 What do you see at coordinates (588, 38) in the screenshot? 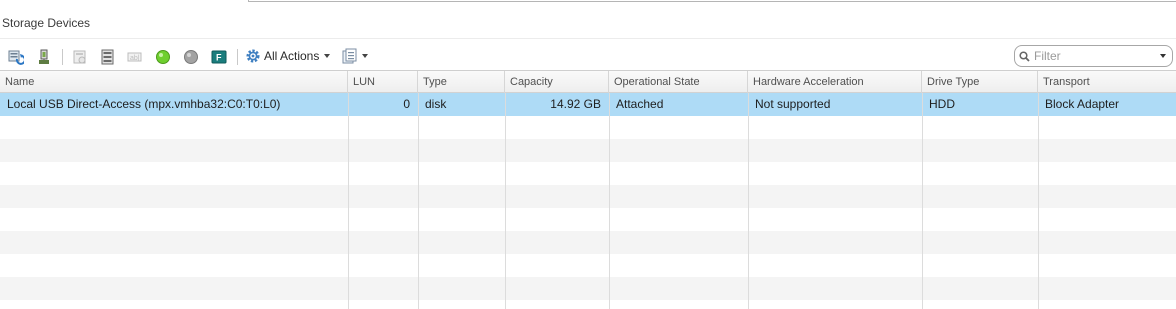
I see `title-divider` at bounding box center [588, 38].